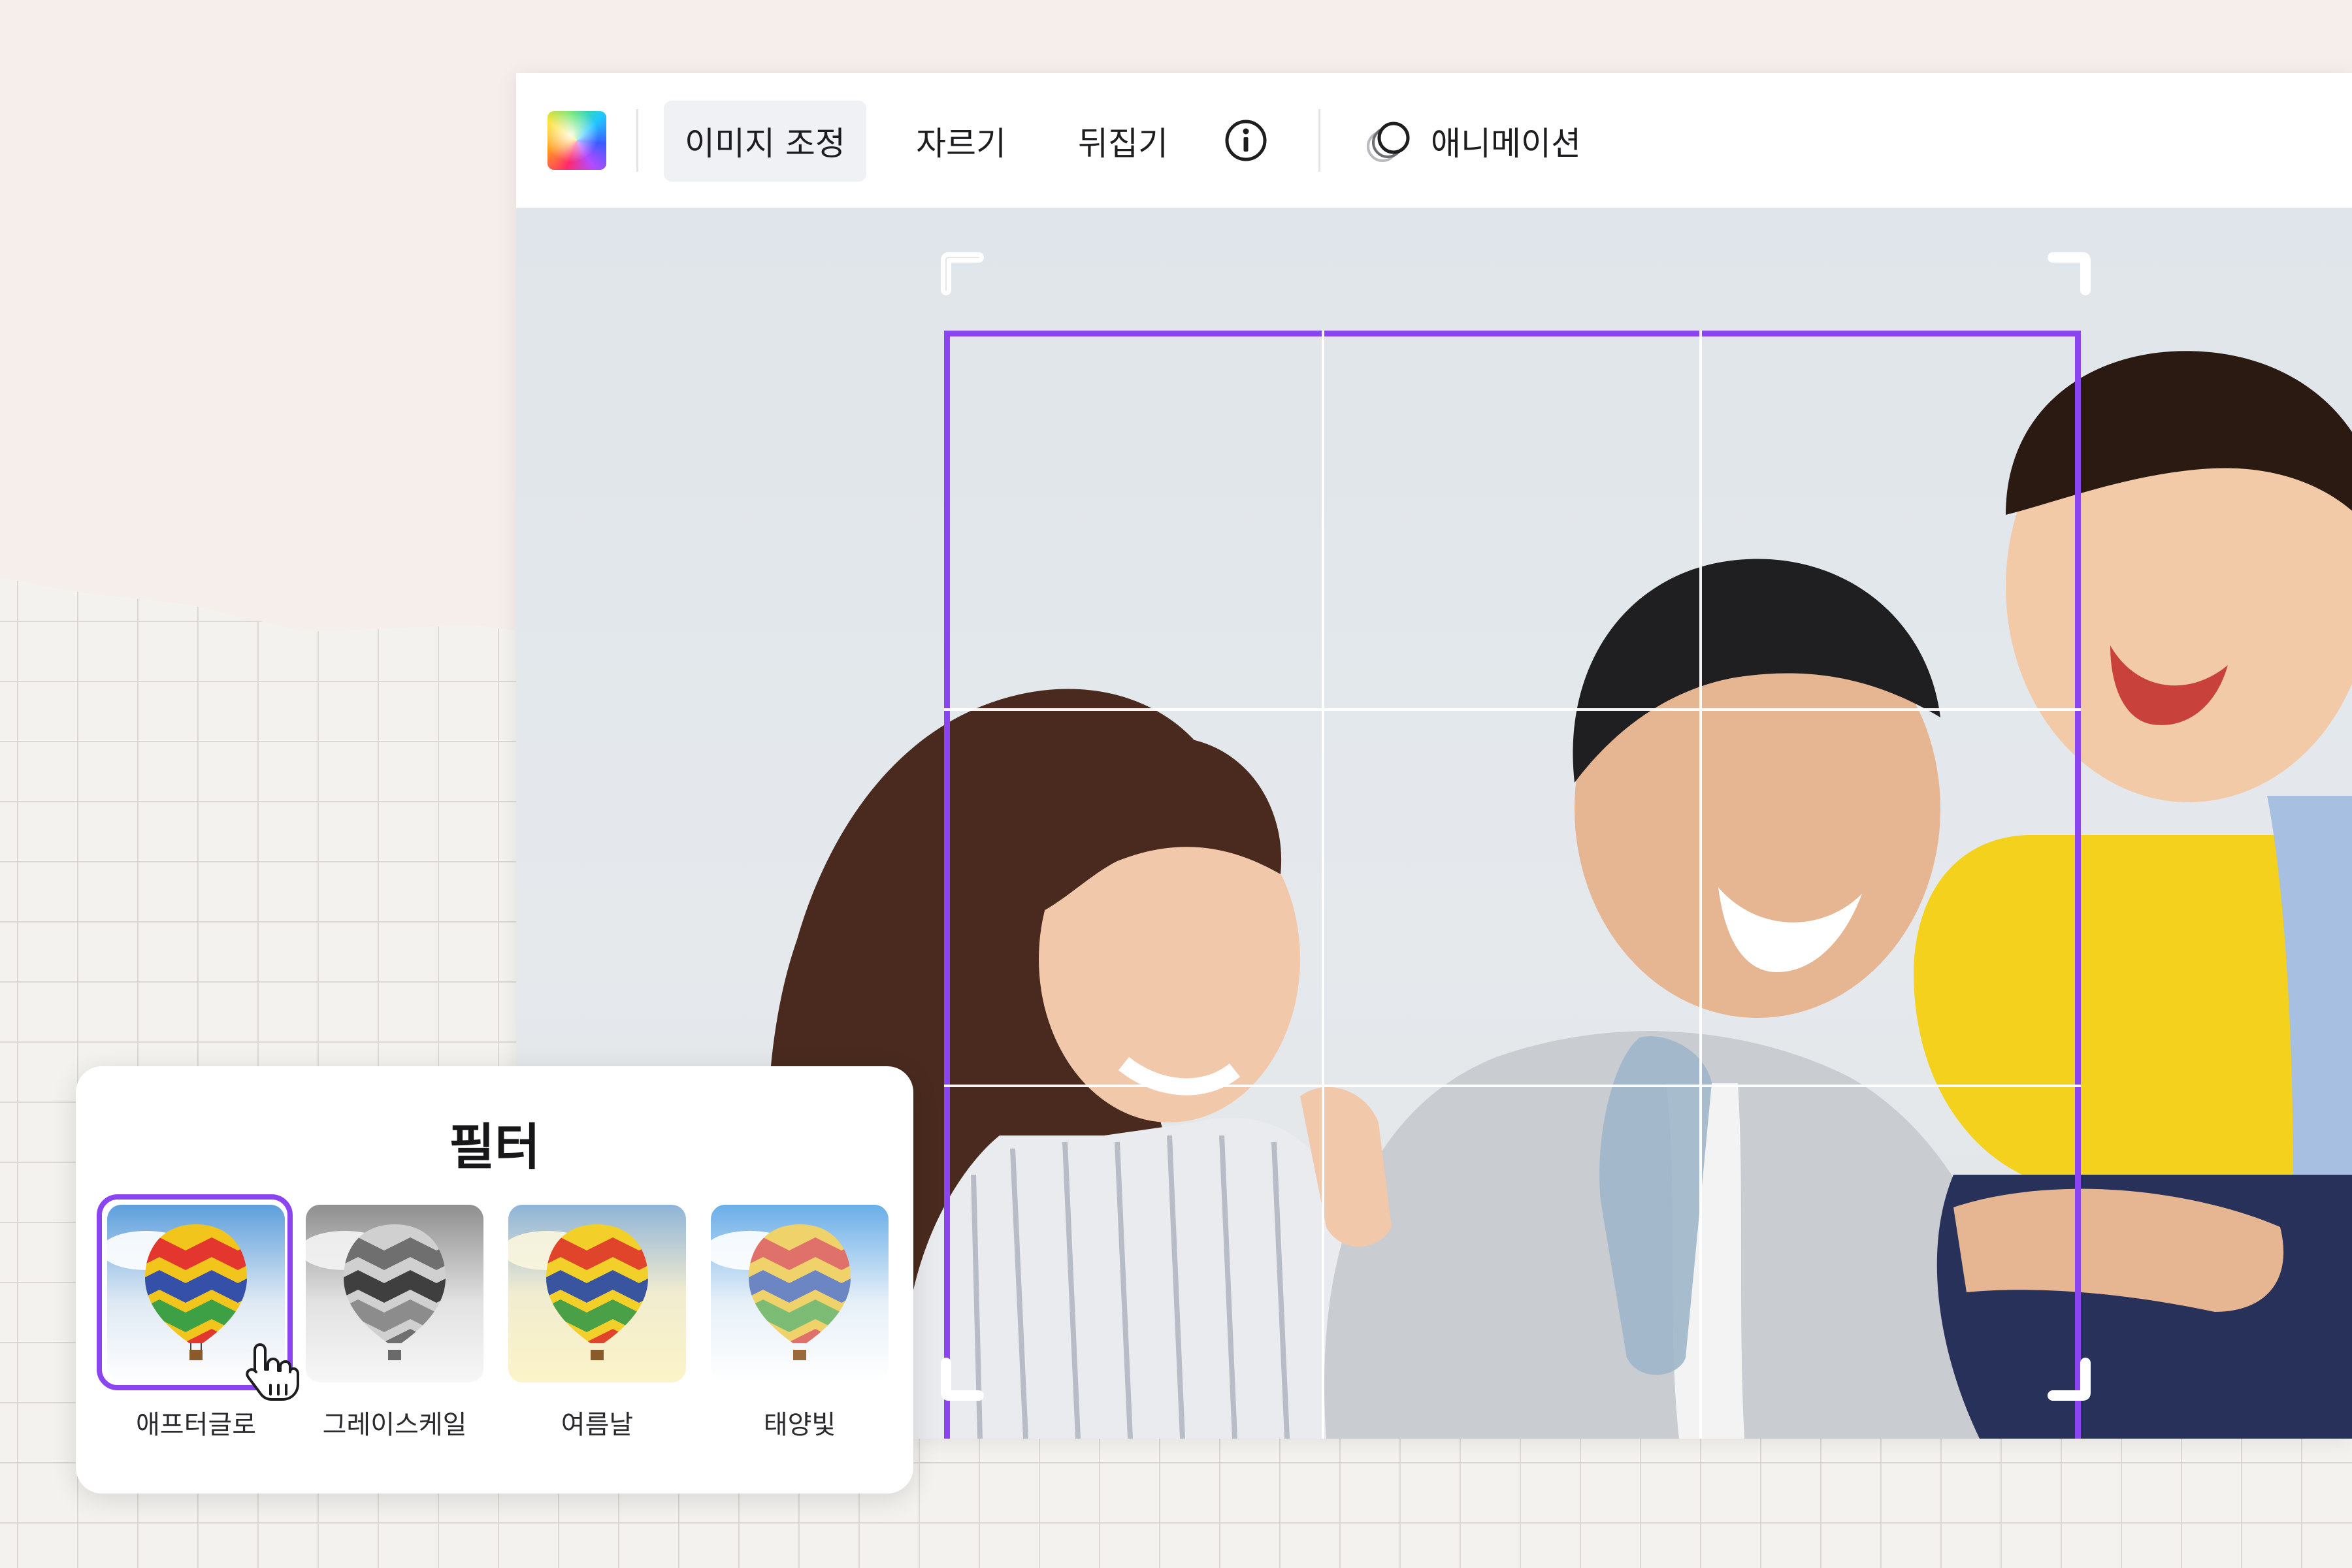 The width and height of the screenshot is (2352, 1568). I want to click on animation-button: 애니메이션, so click(1506, 141).